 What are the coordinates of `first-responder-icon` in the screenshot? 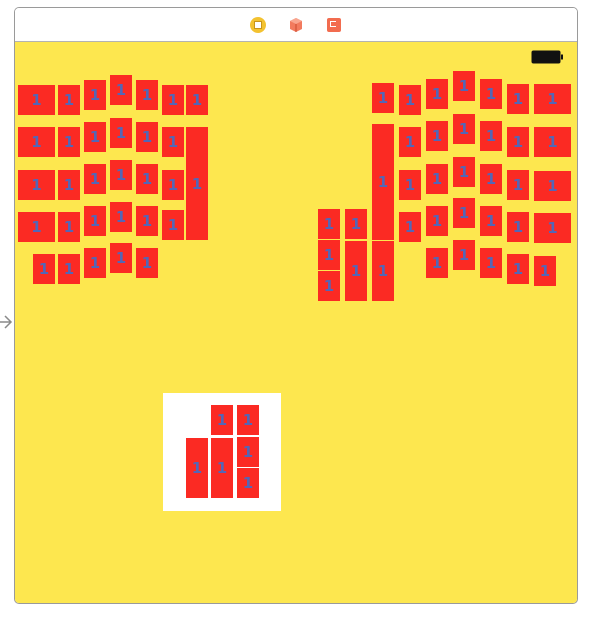 It's located at (296, 25).